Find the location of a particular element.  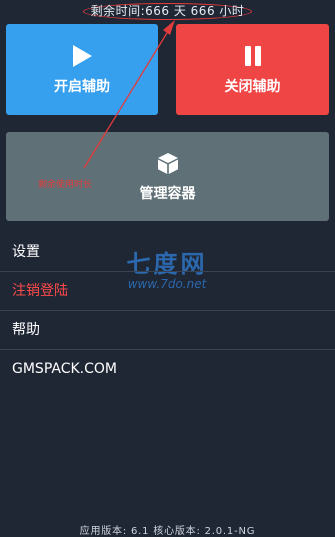

remaining-time: 剩余时间:666 天 666 小时 is located at coordinates (167, 11).